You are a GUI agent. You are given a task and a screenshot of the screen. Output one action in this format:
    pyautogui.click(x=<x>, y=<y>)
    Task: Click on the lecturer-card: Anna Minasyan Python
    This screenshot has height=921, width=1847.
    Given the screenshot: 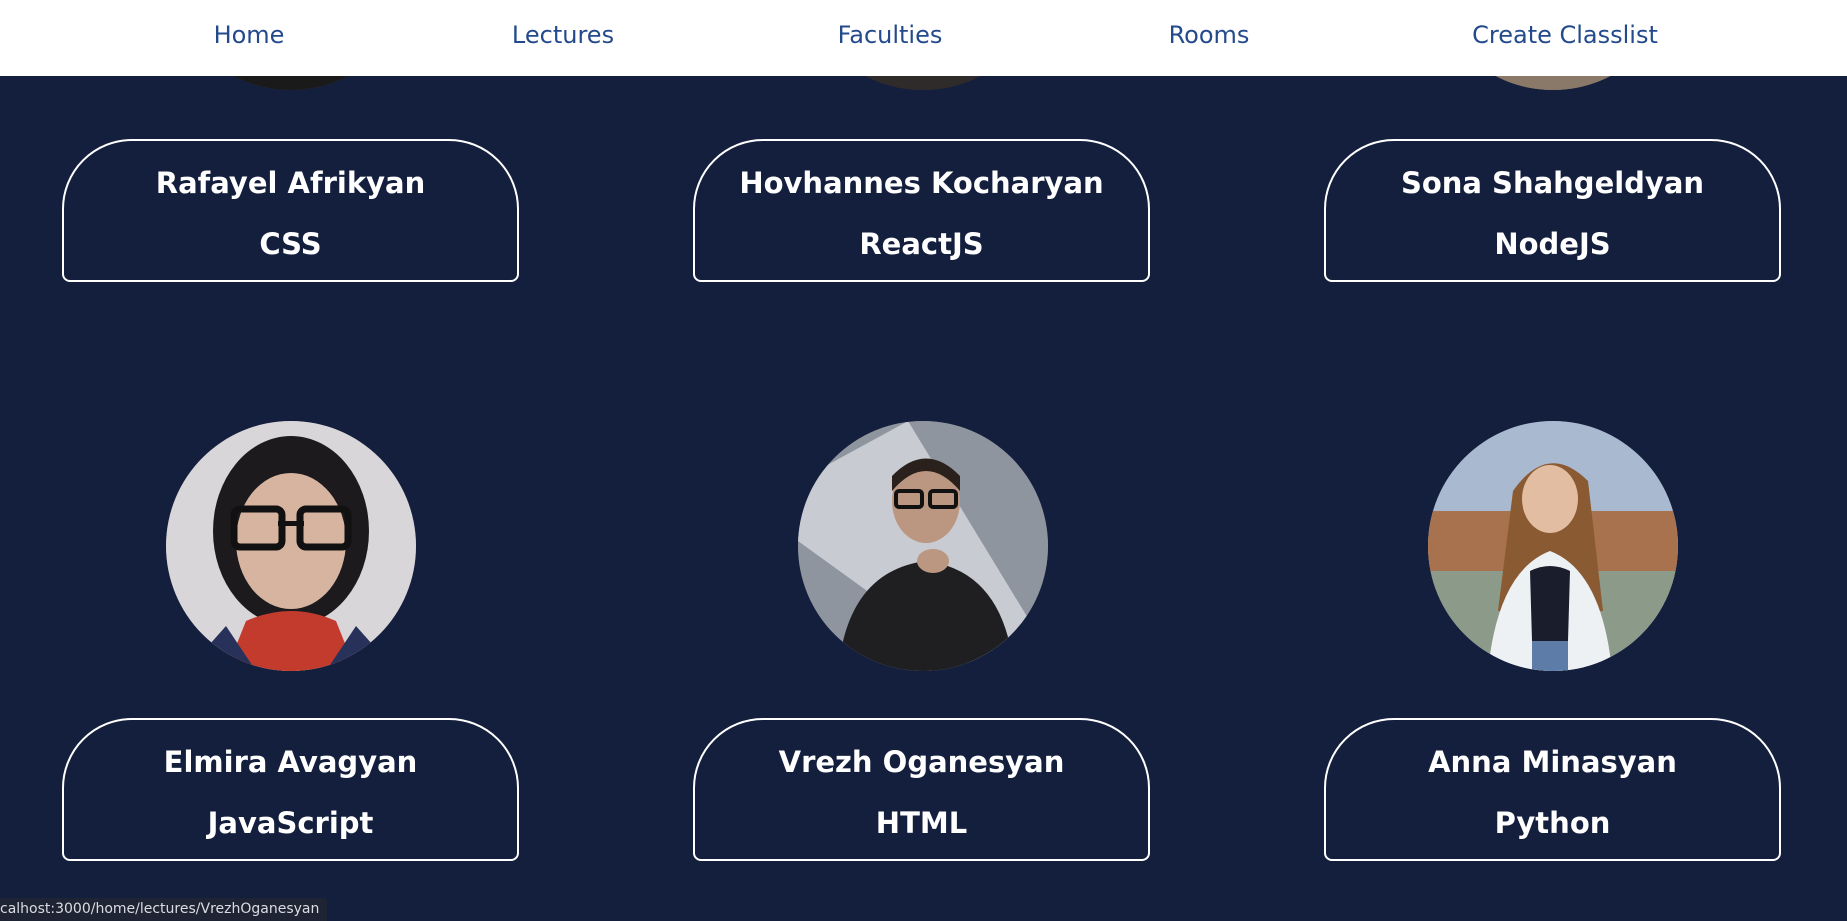 What is the action you would take?
    pyautogui.click(x=1552, y=789)
    